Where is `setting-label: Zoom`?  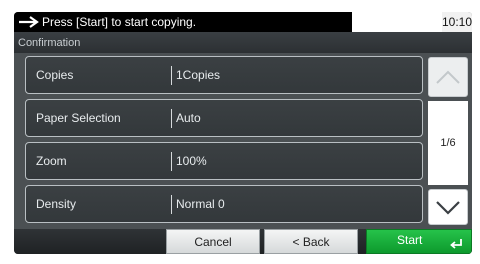 setting-label: Zoom is located at coordinates (51, 161).